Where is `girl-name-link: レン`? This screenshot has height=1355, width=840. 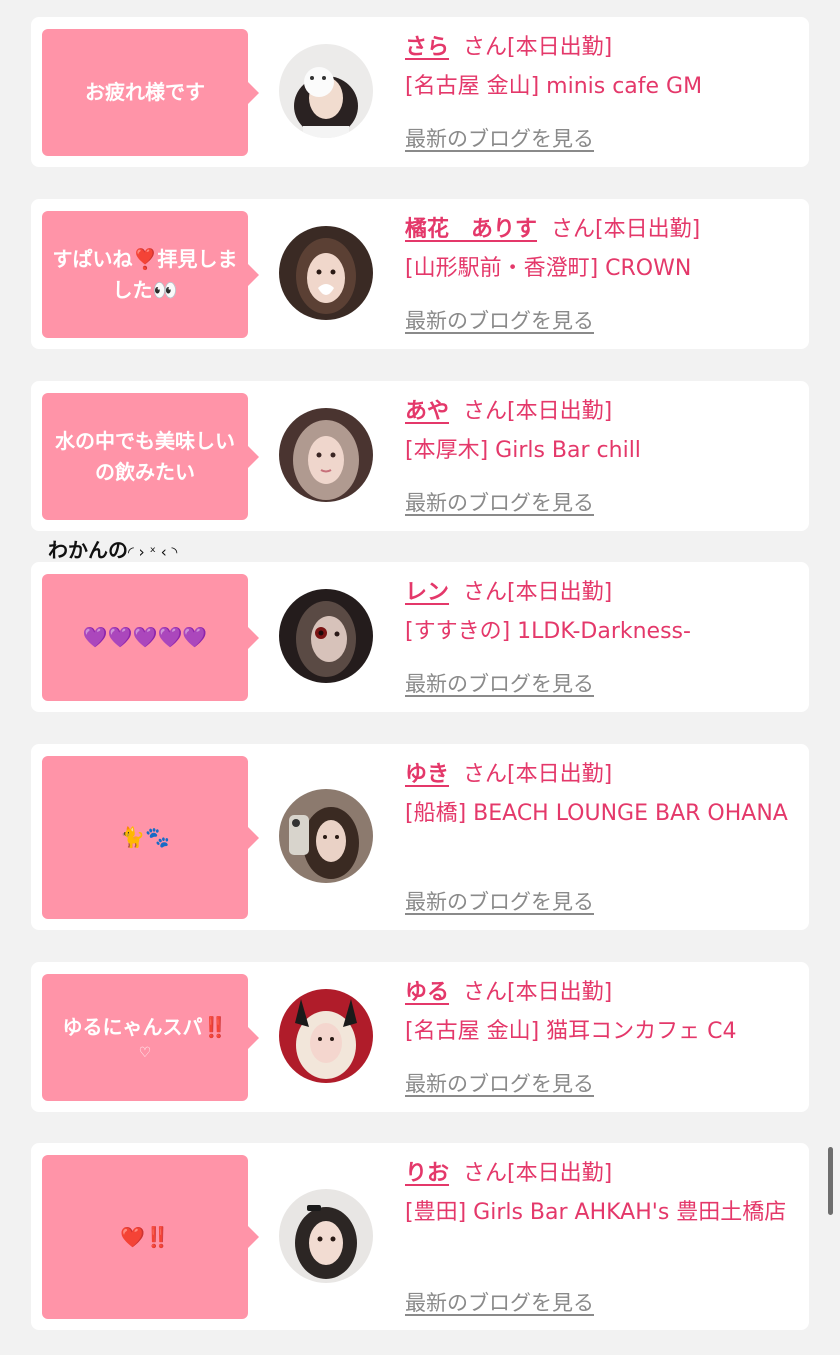
girl-name-link: レン is located at coordinates (427, 592).